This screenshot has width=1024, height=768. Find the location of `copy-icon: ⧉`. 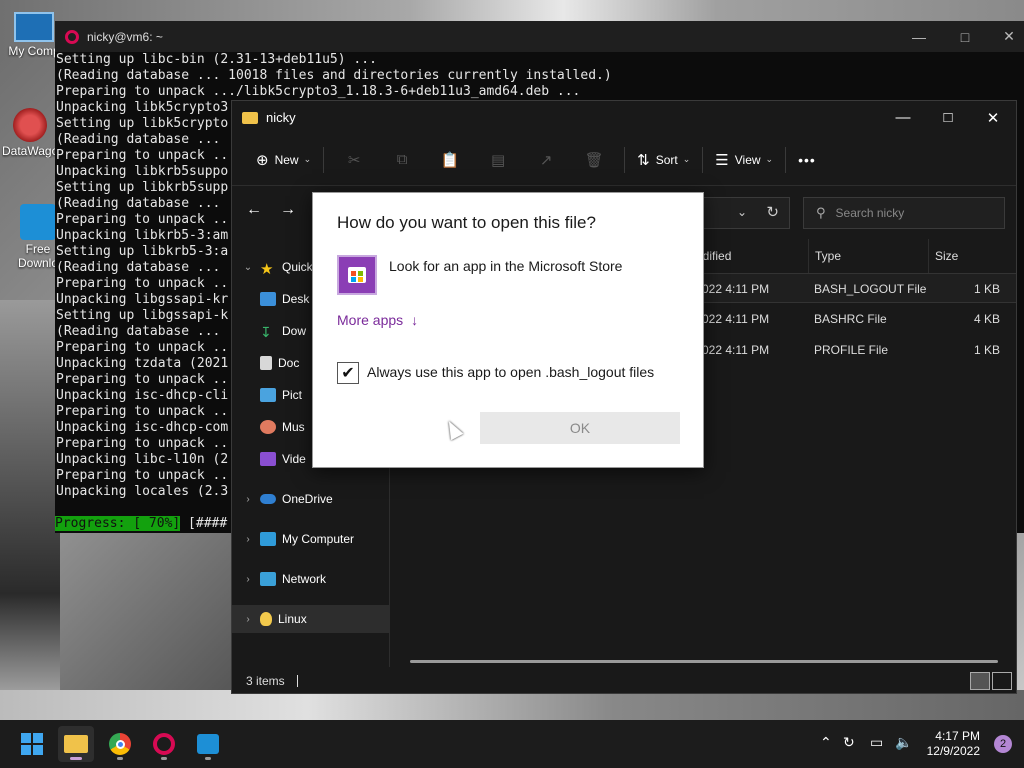

copy-icon: ⧉ is located at coordinates (402, 160).